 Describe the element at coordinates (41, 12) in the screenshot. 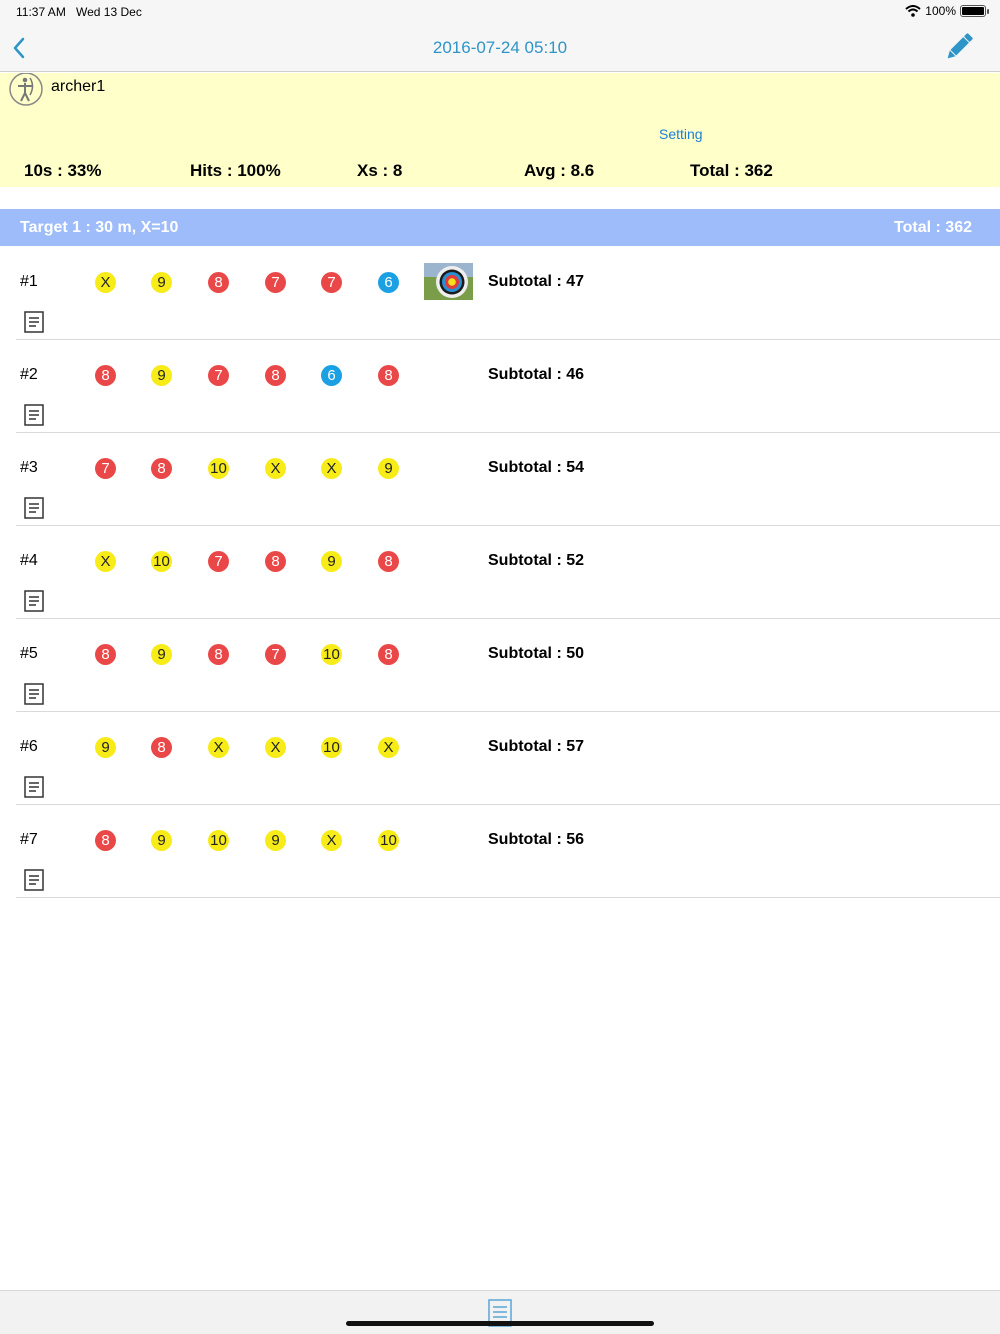

I see `status-time: 11:37 AM` at that location.